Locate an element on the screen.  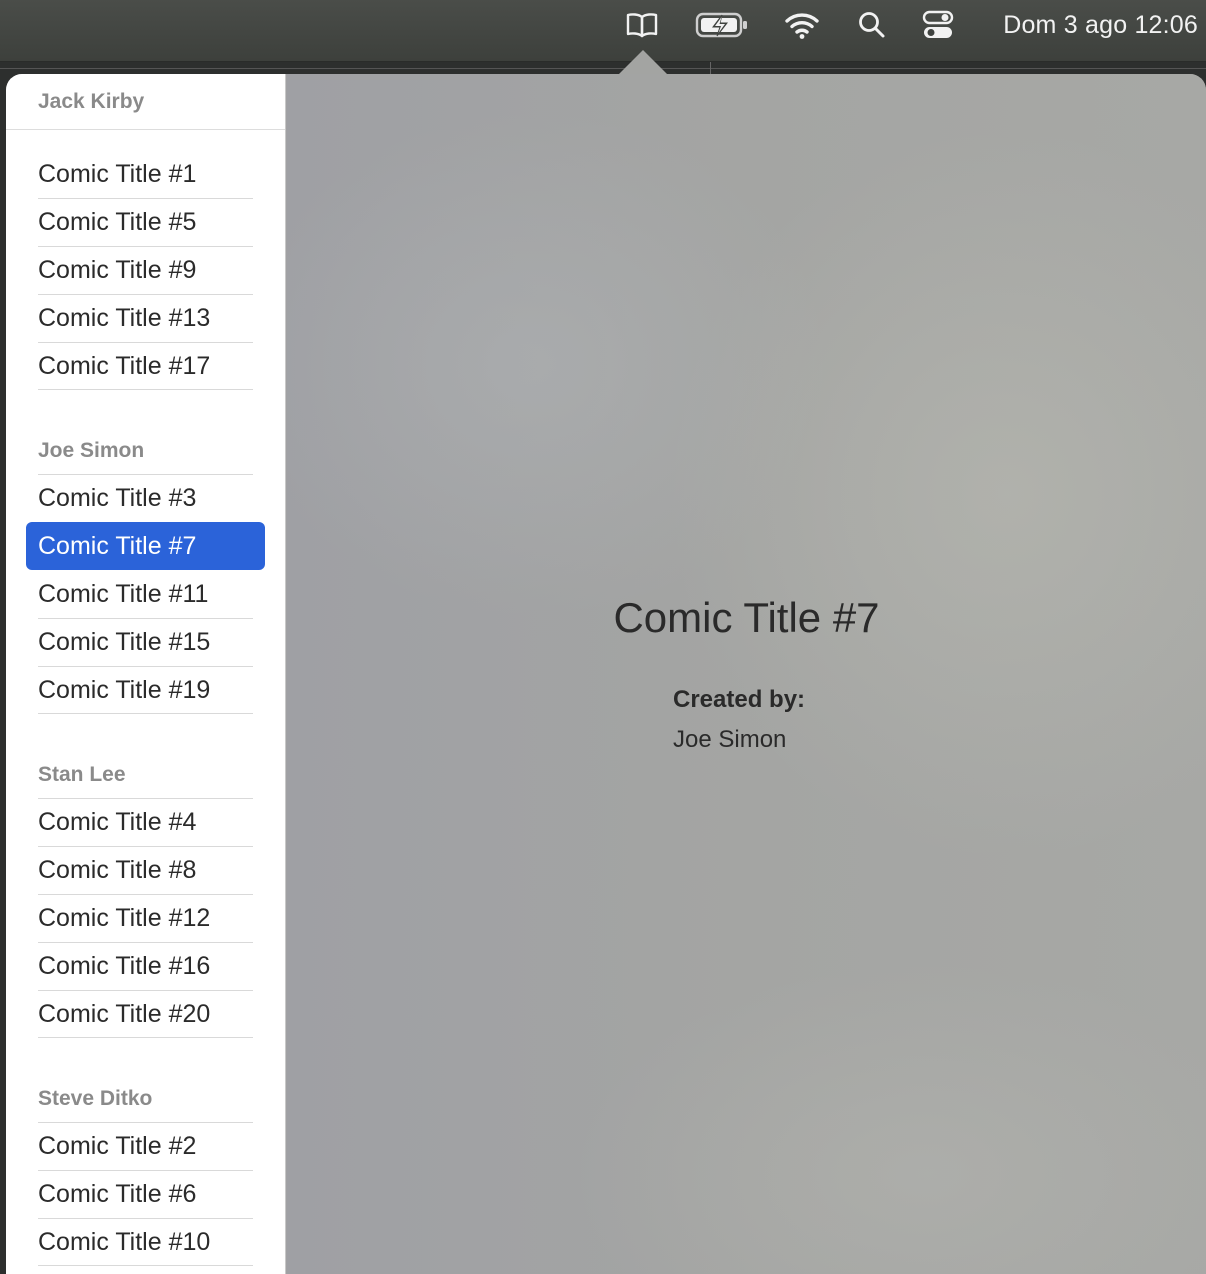
sidebar-item: Comic Title #8 is located at coordinates (145, 870).